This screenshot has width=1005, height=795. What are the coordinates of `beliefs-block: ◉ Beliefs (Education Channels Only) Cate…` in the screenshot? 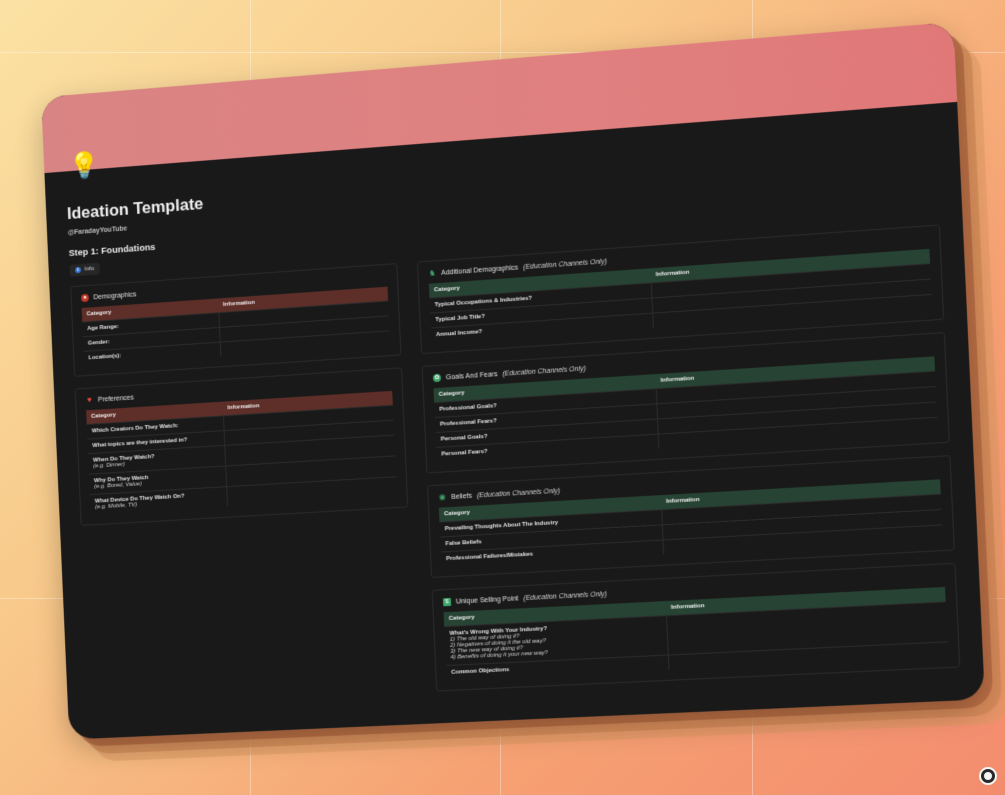 It's located at (690, 516).